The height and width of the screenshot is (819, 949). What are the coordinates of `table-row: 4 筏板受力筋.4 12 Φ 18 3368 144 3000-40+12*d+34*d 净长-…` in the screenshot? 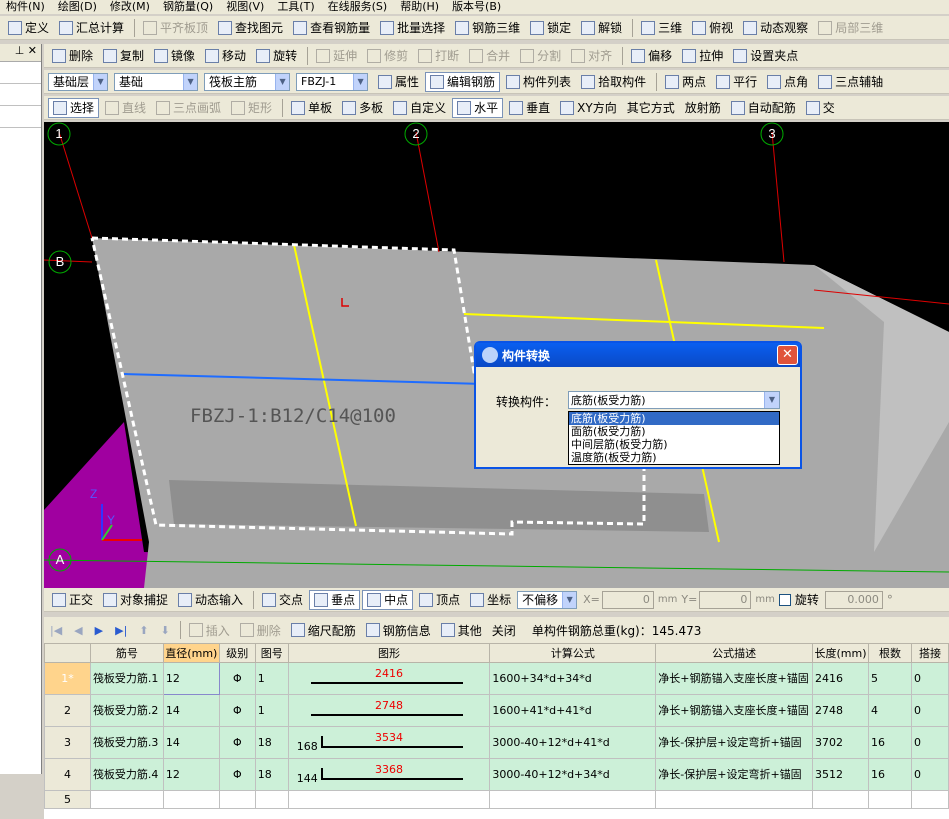 It's located at (496, 774).